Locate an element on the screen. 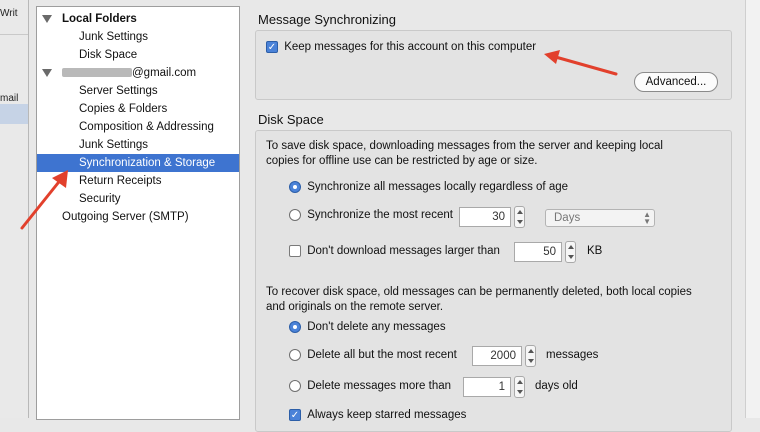  select-value: Days is located at coordinates (567, 218).